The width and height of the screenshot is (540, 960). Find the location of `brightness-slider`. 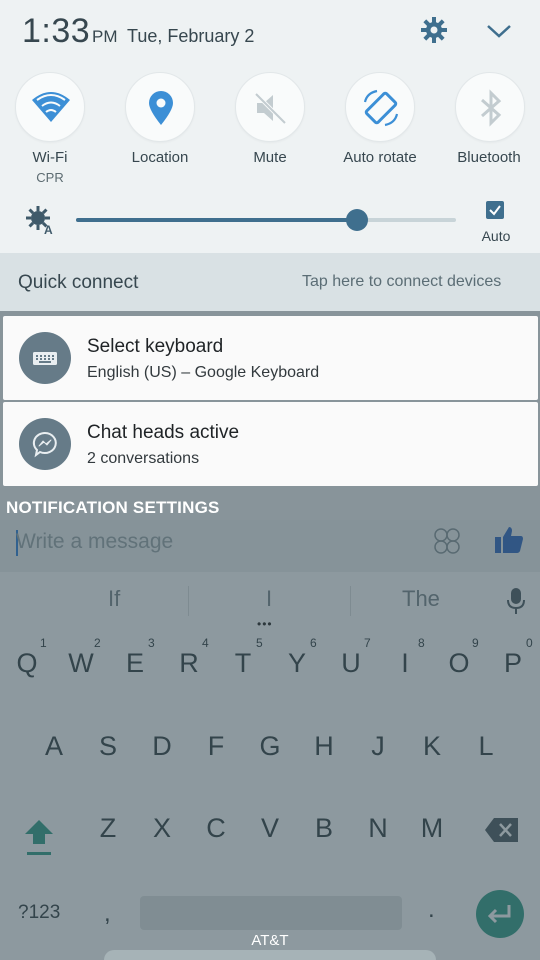

brightness-slider is located at coordinates (266, 220).